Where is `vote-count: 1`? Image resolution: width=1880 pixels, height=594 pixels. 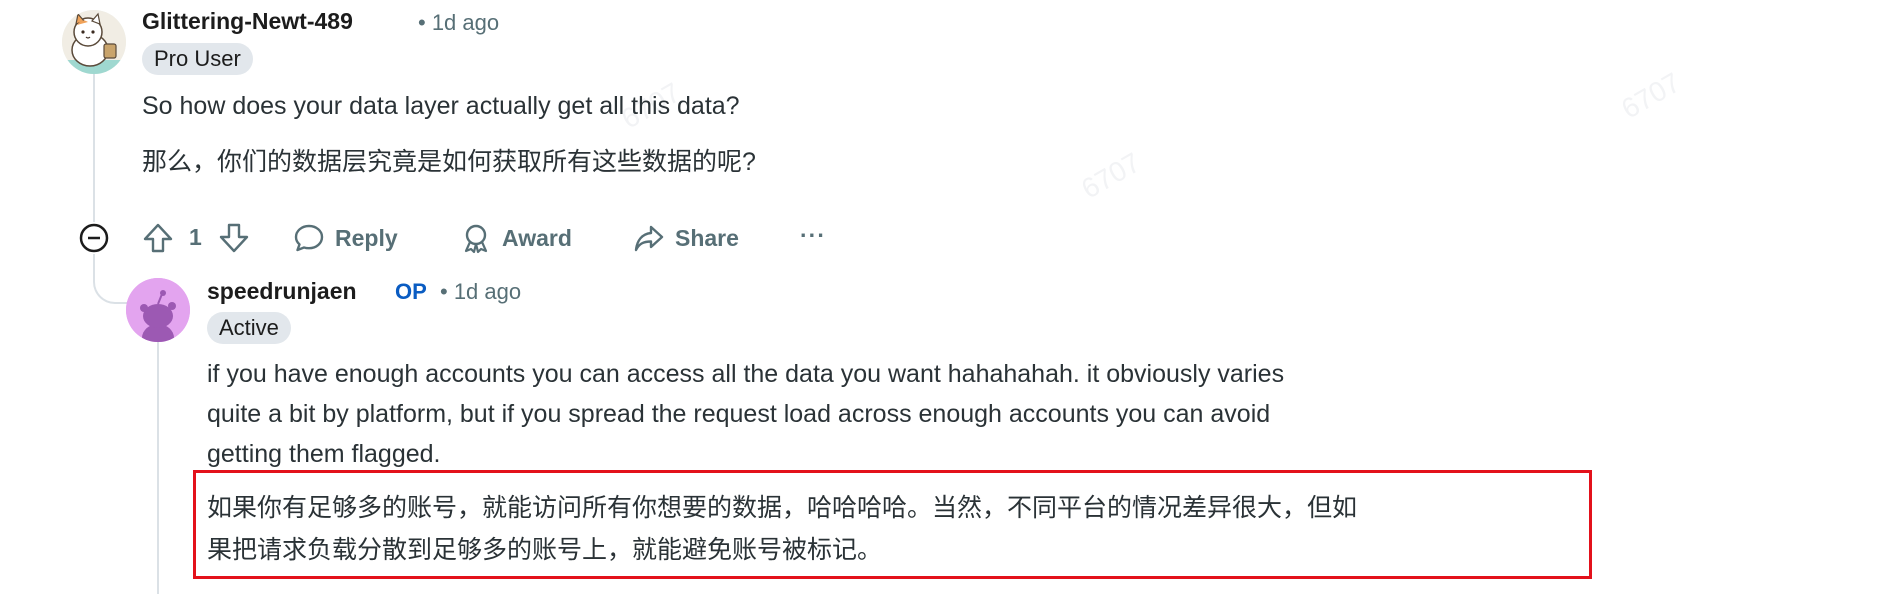
vote-count: 1 is located at coordinates (195, 237).